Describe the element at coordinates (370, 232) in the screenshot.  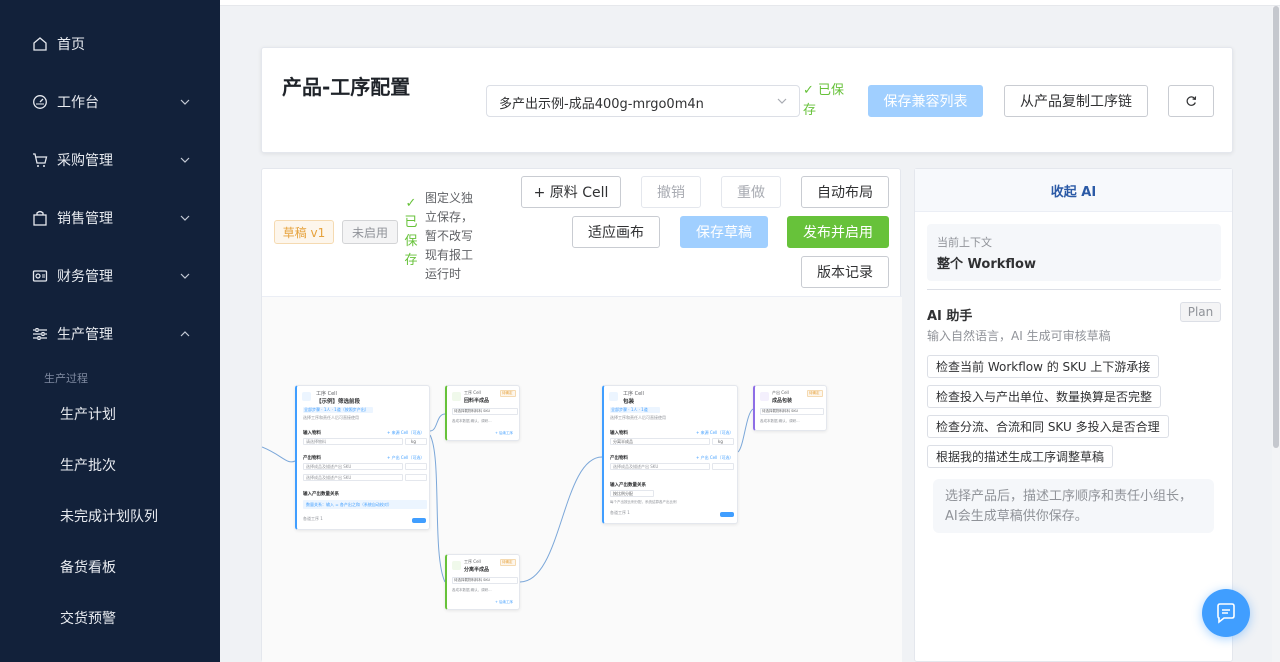
I see `disabled-status-tag: 未启用` at that location.